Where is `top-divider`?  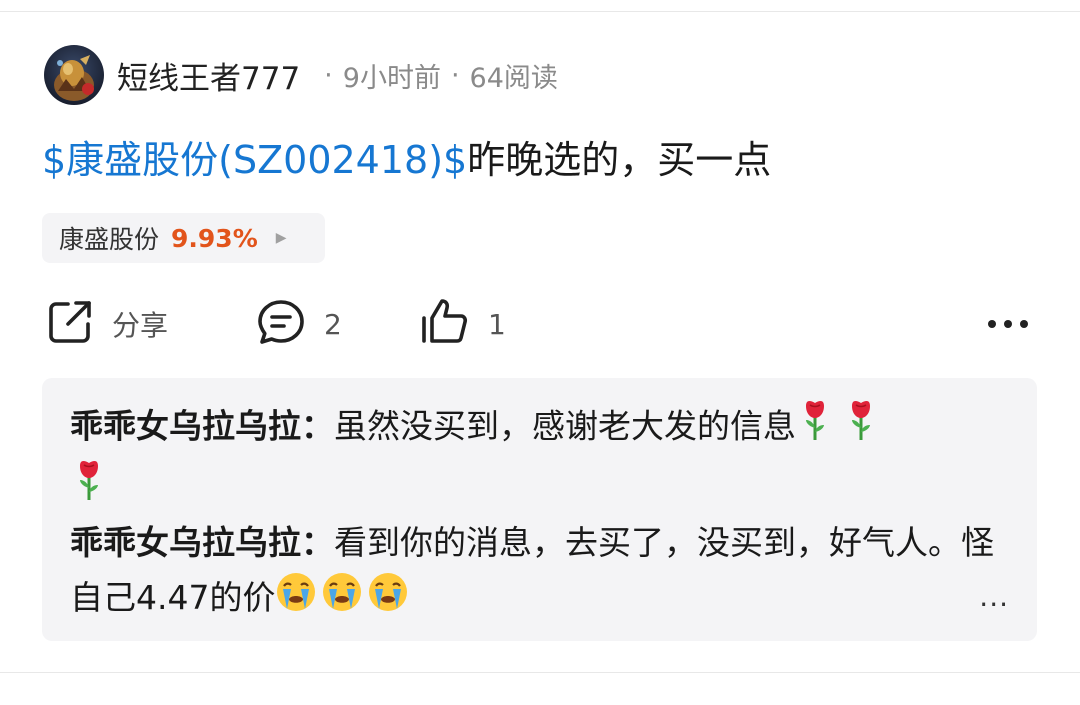 top-divider is located at coordinates (540, 11).